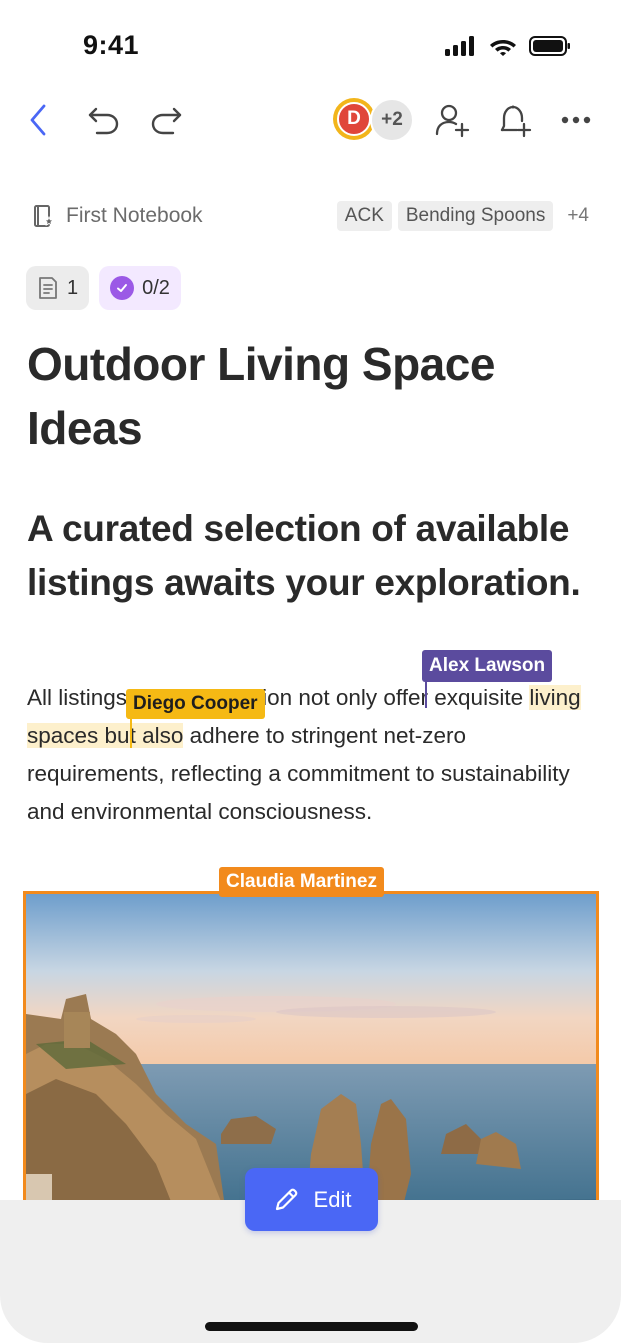 The image size is (621, 1343). Describe the element at coordinates (578, 216) in the screenshot. I see `tags-more-count: +4` at that location.